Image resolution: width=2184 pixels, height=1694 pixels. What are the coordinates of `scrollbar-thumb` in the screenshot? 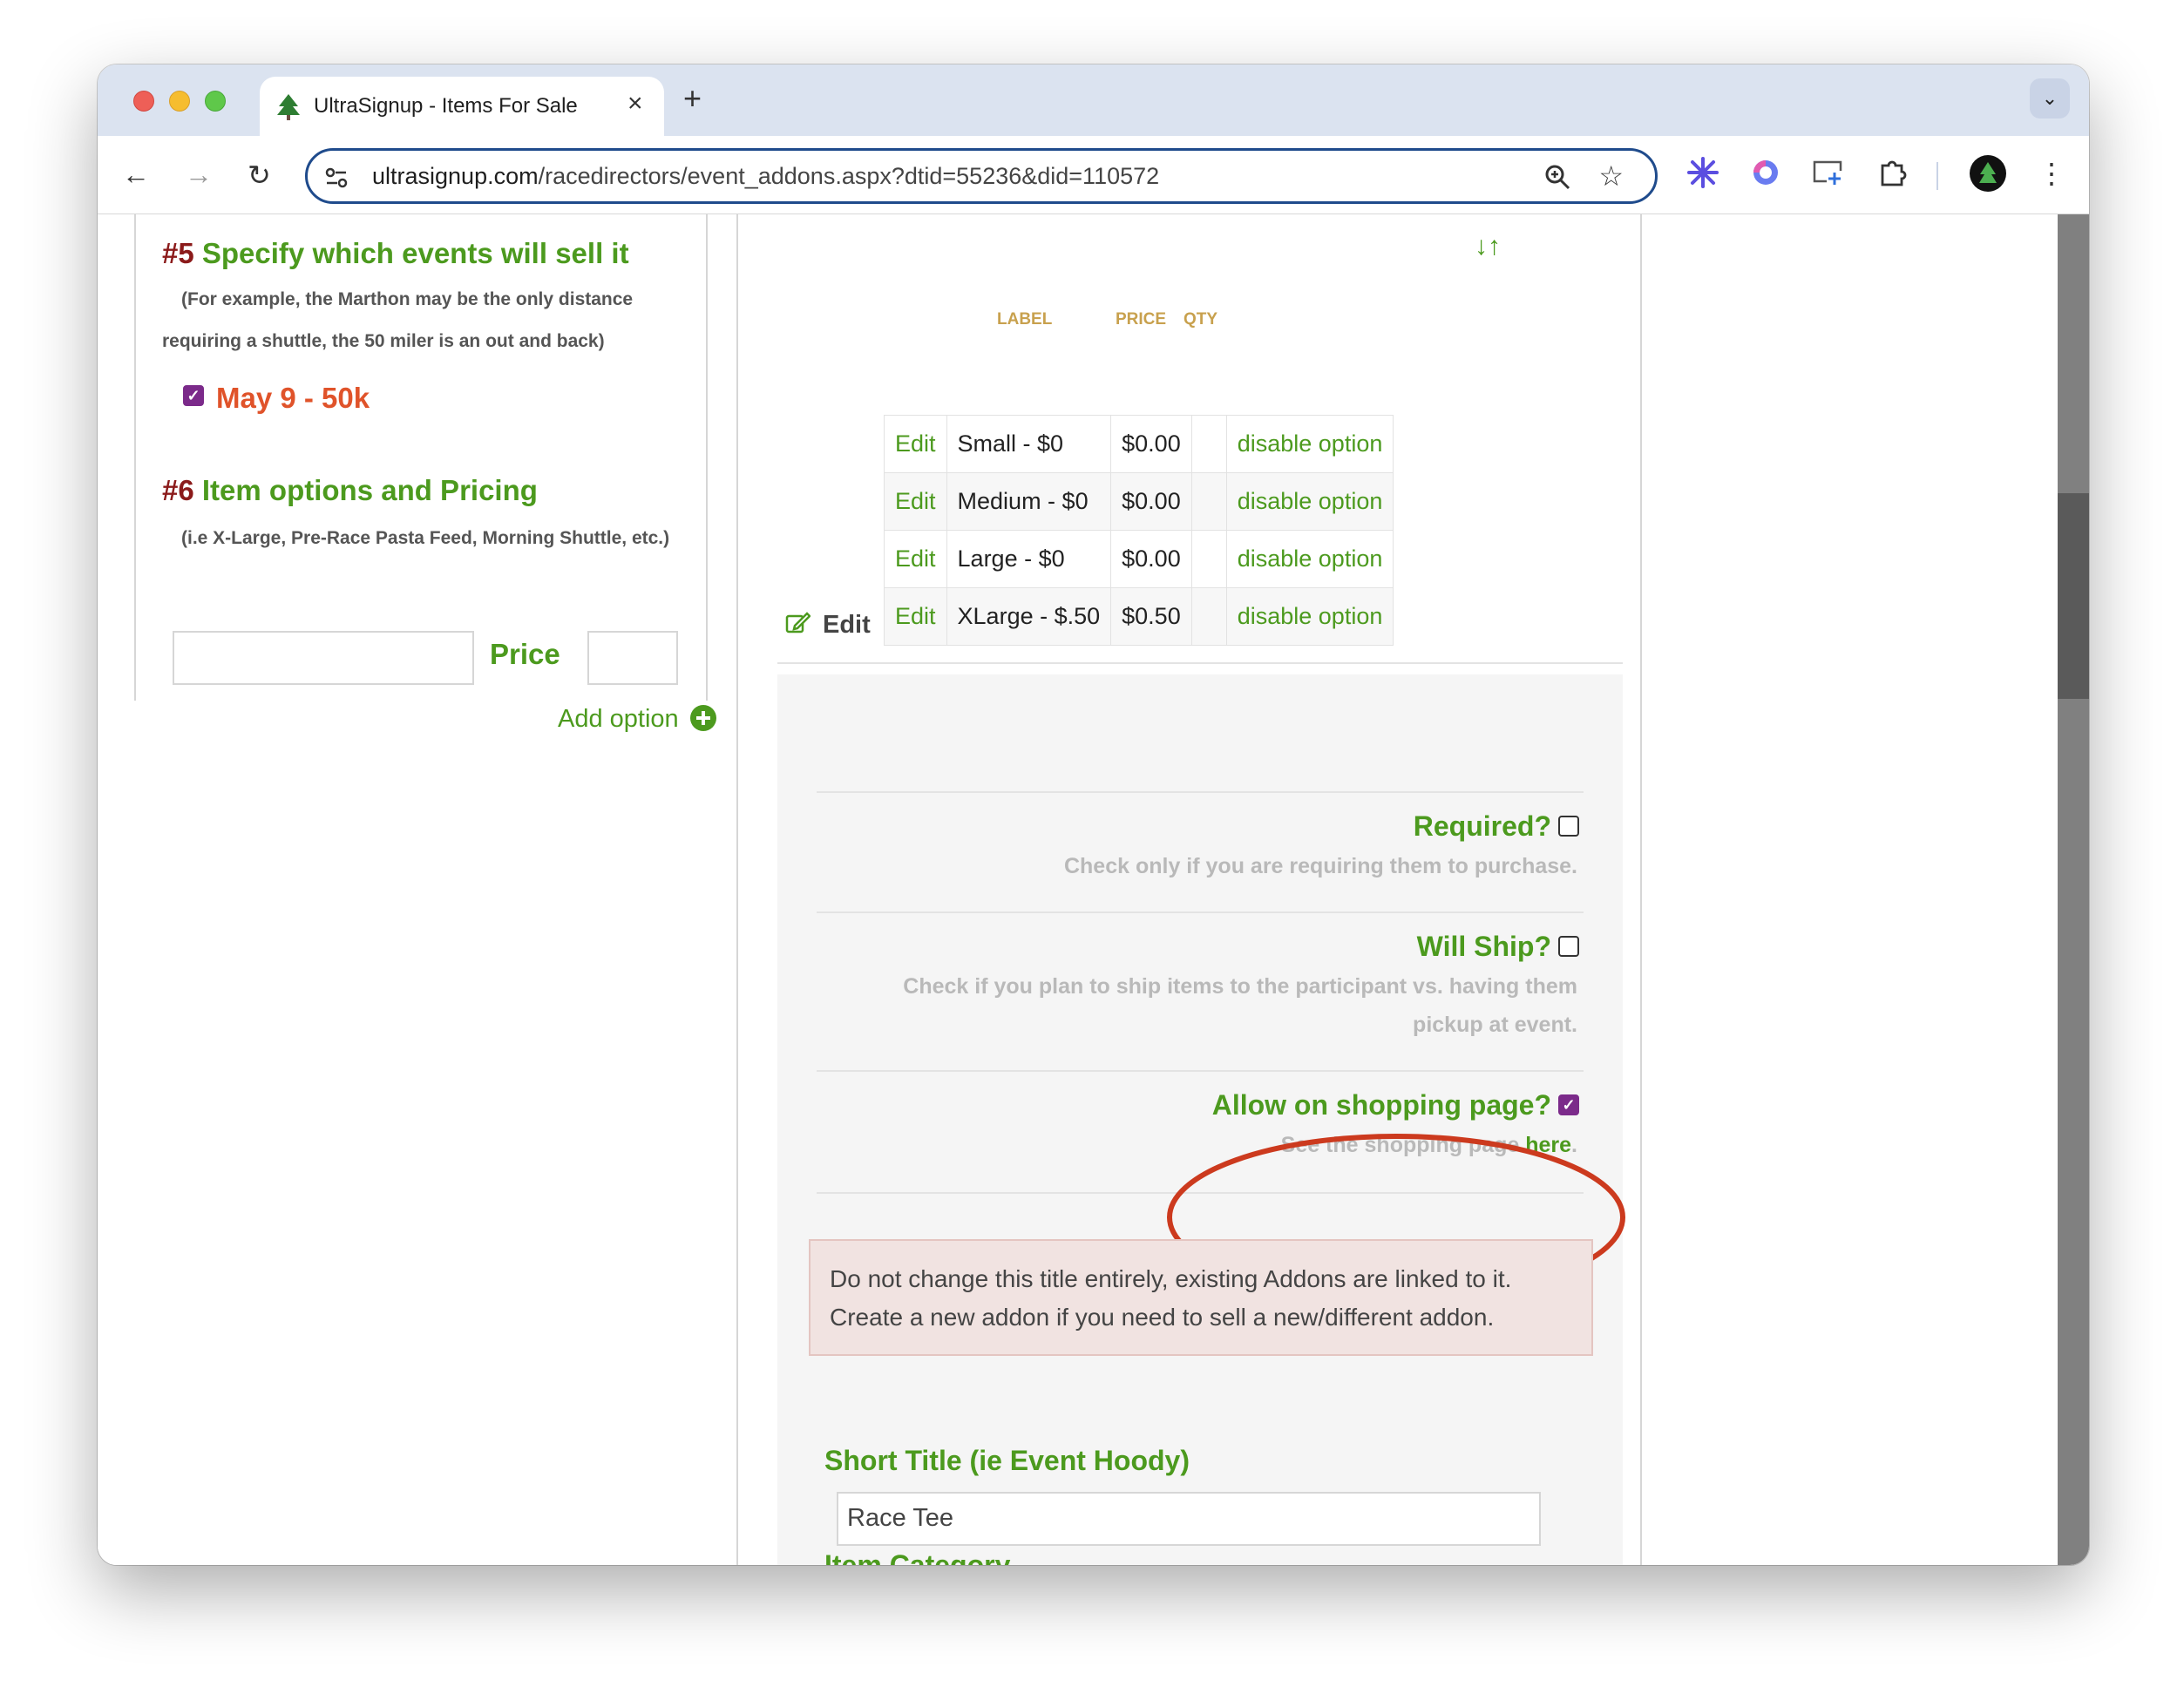 It's located at (2073, 596).